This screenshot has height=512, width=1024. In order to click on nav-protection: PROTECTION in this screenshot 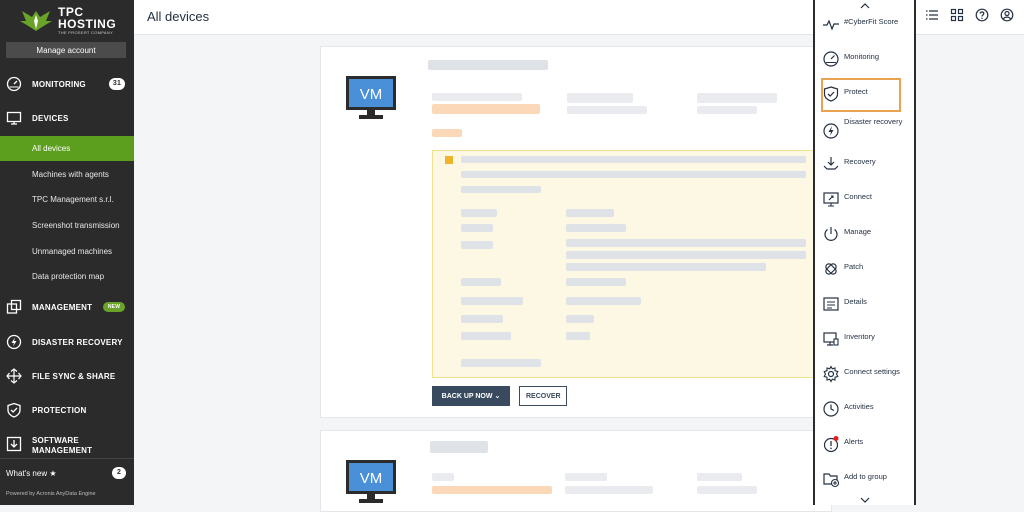, I will do `click(67, 410)`.